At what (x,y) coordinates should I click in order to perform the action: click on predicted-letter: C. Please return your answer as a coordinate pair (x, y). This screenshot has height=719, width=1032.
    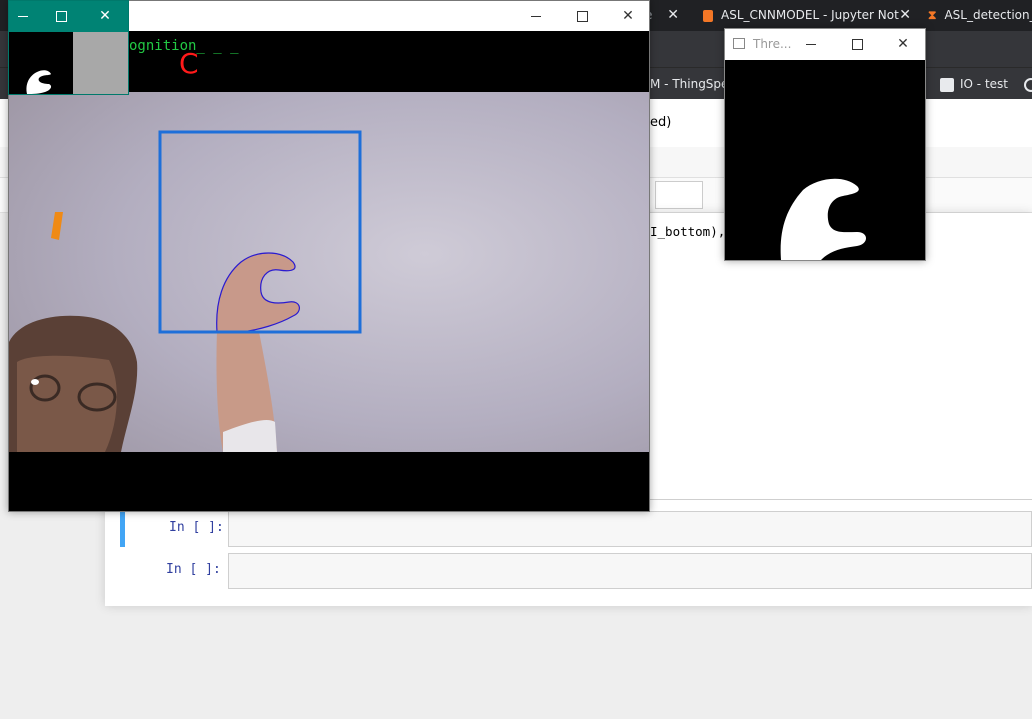
    Looking at the image, I should click on (189, 63).